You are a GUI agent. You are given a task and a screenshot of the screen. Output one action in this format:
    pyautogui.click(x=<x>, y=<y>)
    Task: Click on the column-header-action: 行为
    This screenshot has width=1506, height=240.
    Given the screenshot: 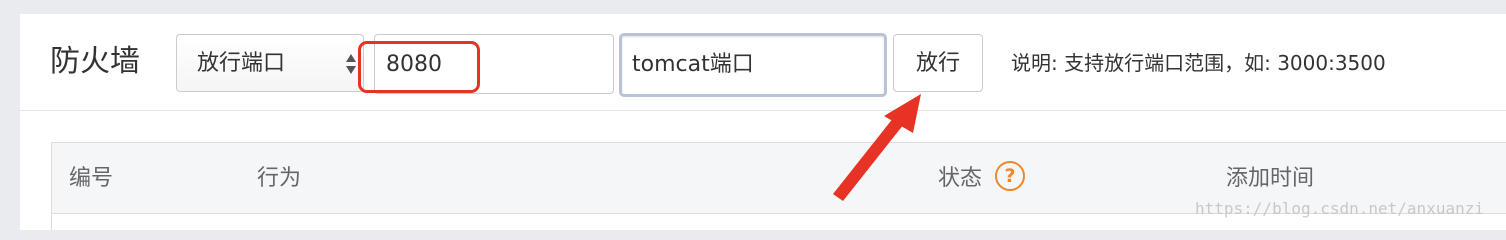 What is the action you would take?
    pyautogui.click(x=279, y=178)
    